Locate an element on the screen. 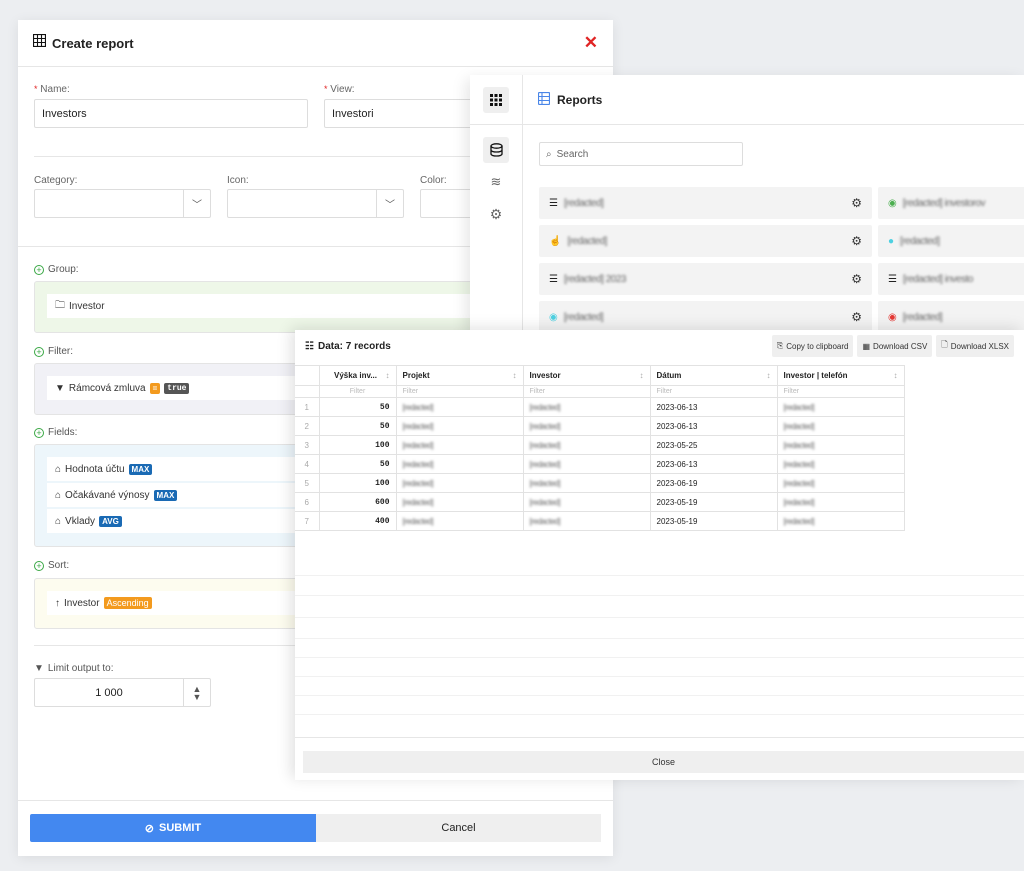  limit-stepper: 1 000 ▲ ▼ is located at coordinates (122, 692).